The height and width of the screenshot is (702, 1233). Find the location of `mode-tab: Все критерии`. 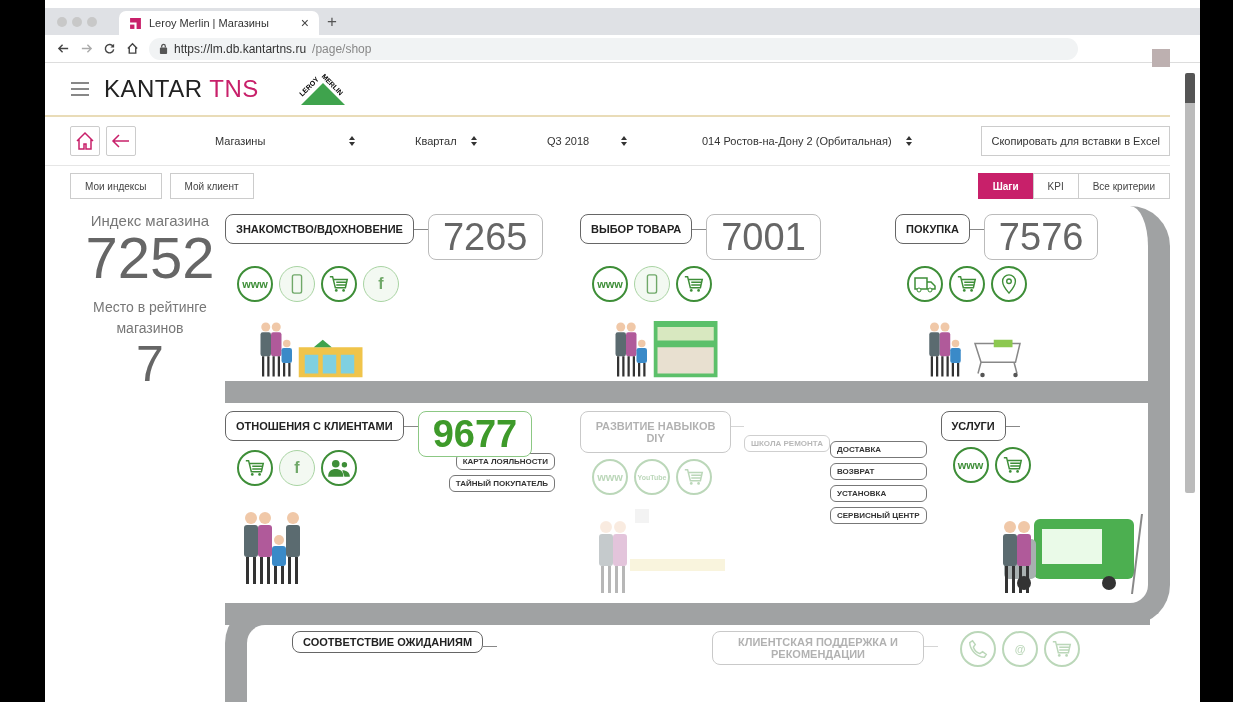

mode-tab: Все критерии is located at coordinates (1123, 186).